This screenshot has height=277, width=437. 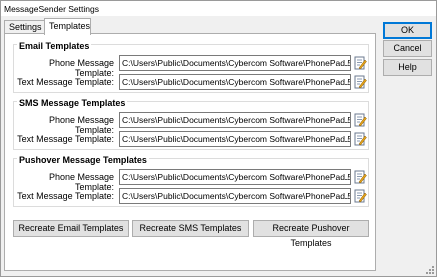 What do you see at coordinates (190, 228) in the screenshot?
I see `recreate-sms-templates-button: Recreate SMS Templates` at bounding box center [190, 228].